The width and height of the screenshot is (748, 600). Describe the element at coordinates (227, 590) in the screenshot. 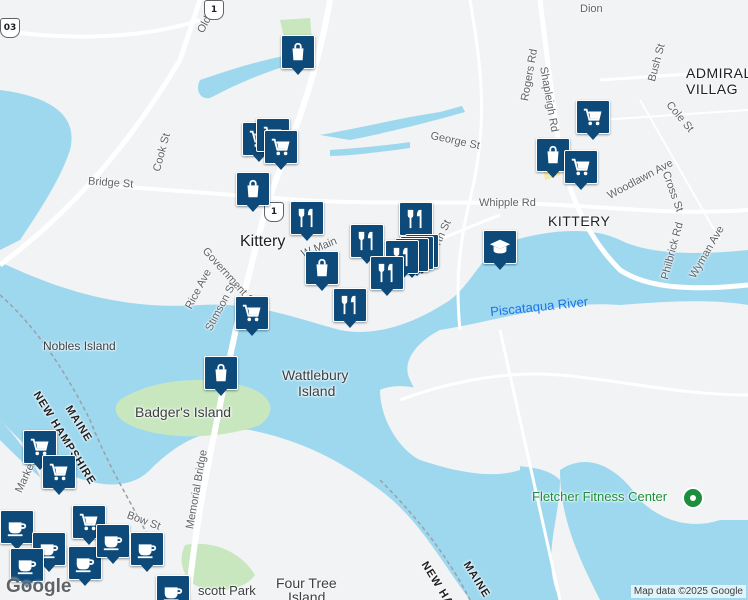

I see `park-label-prescott: scott Park` at that location.